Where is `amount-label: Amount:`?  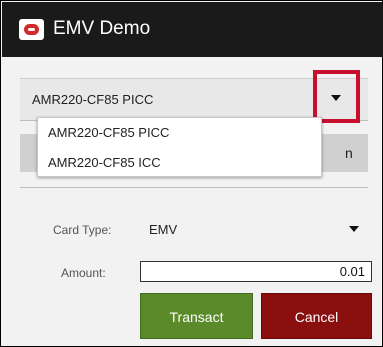
amount-label: Amount: is located at coordinates (83, 273).